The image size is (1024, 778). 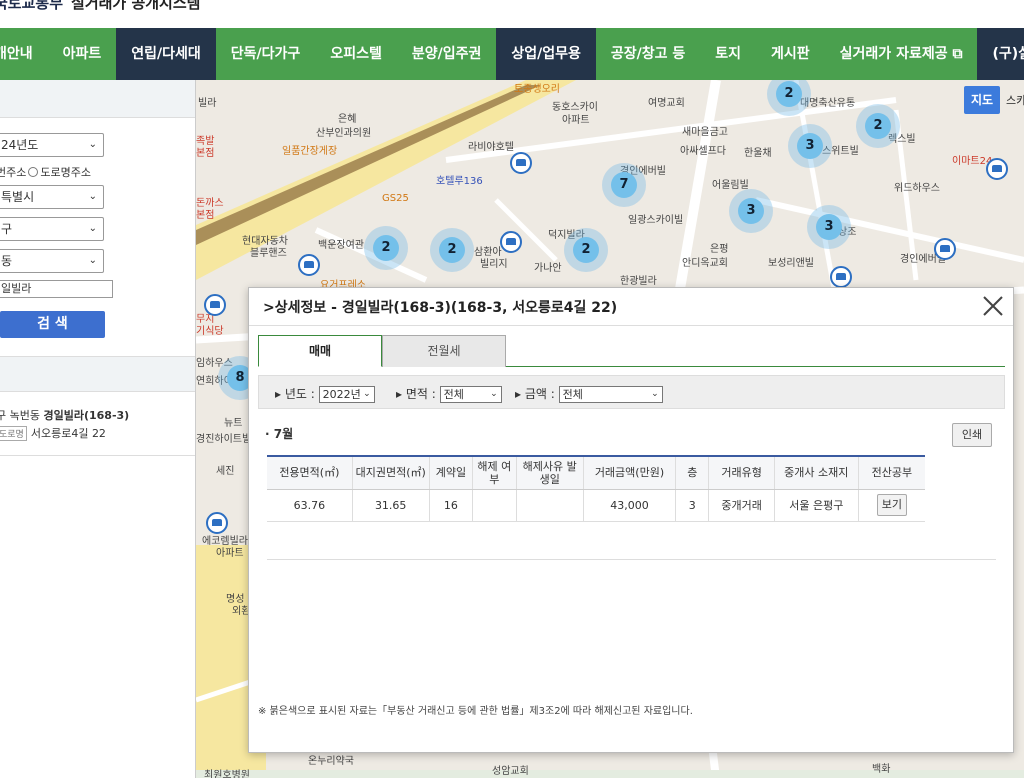 What do you see at coordinates (730, 185) in the screenshot?
I see `map-label: 어울림빌` at bounding box center [730, 185].